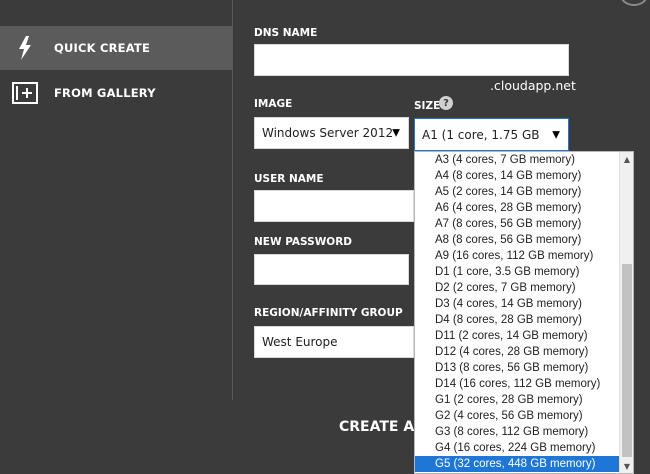  Describe the element at coordinates (517, 288) in the screenshot. I see `size-option: D2 (2 cores, 7 GB memory)` at that location.